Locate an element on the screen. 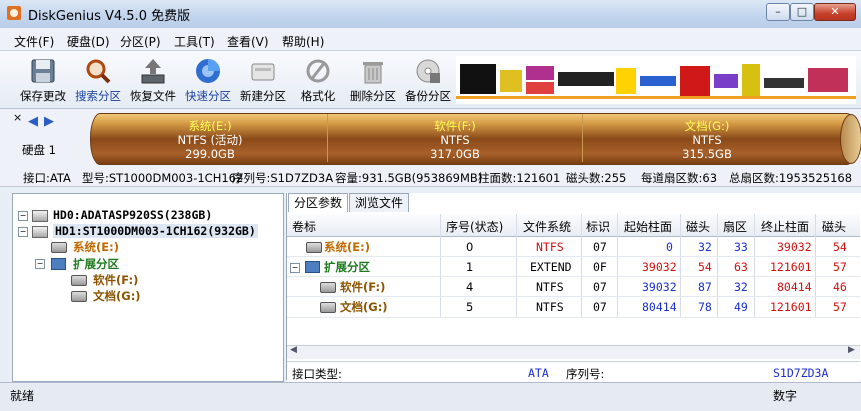 The image size is (861, 411). menu-file: 文件(F) is located at coordinates (34, 41).